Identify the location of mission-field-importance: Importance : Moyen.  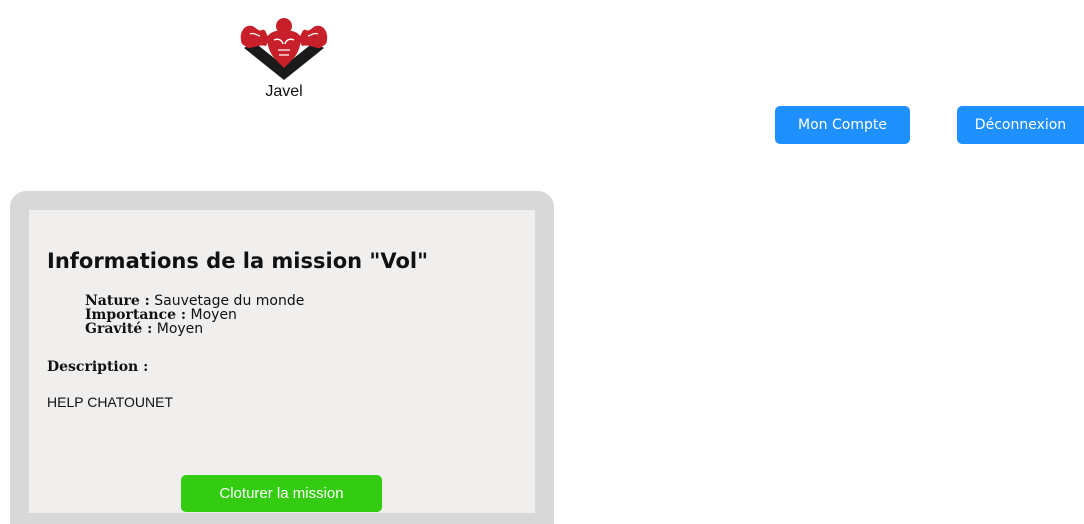
(194, 315).